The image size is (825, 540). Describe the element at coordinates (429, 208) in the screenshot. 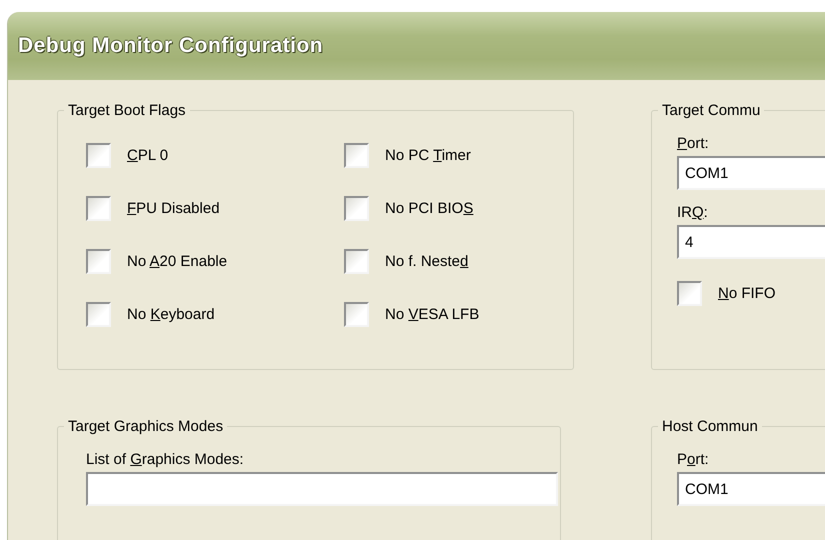

I see `checkbox-label: No PCI BIOS` at that location.